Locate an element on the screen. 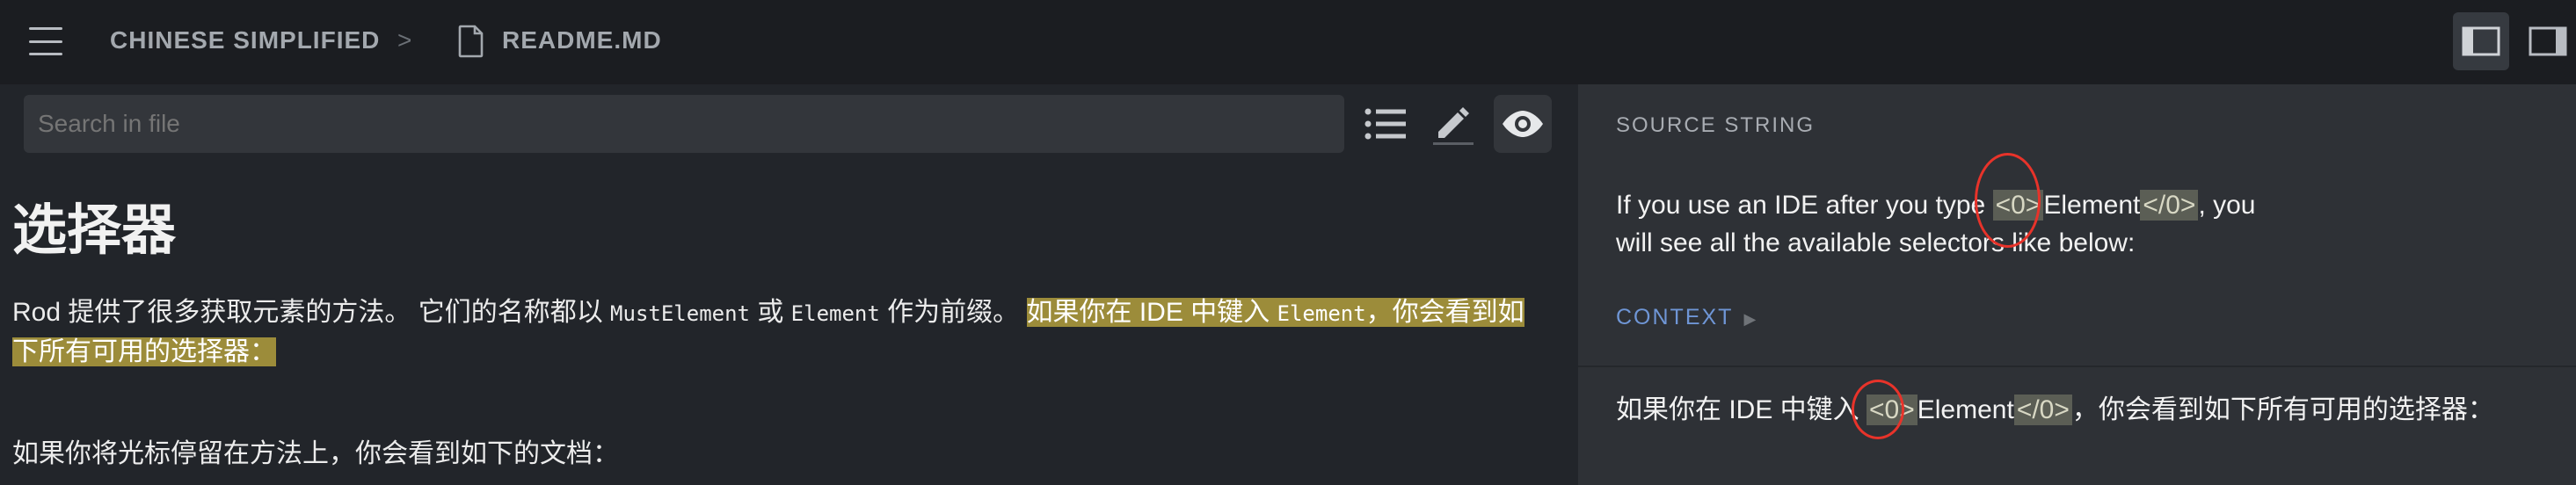  breadcrumb-language: CHINESE SIMPLIFIED is located at coordinates (245, 40).